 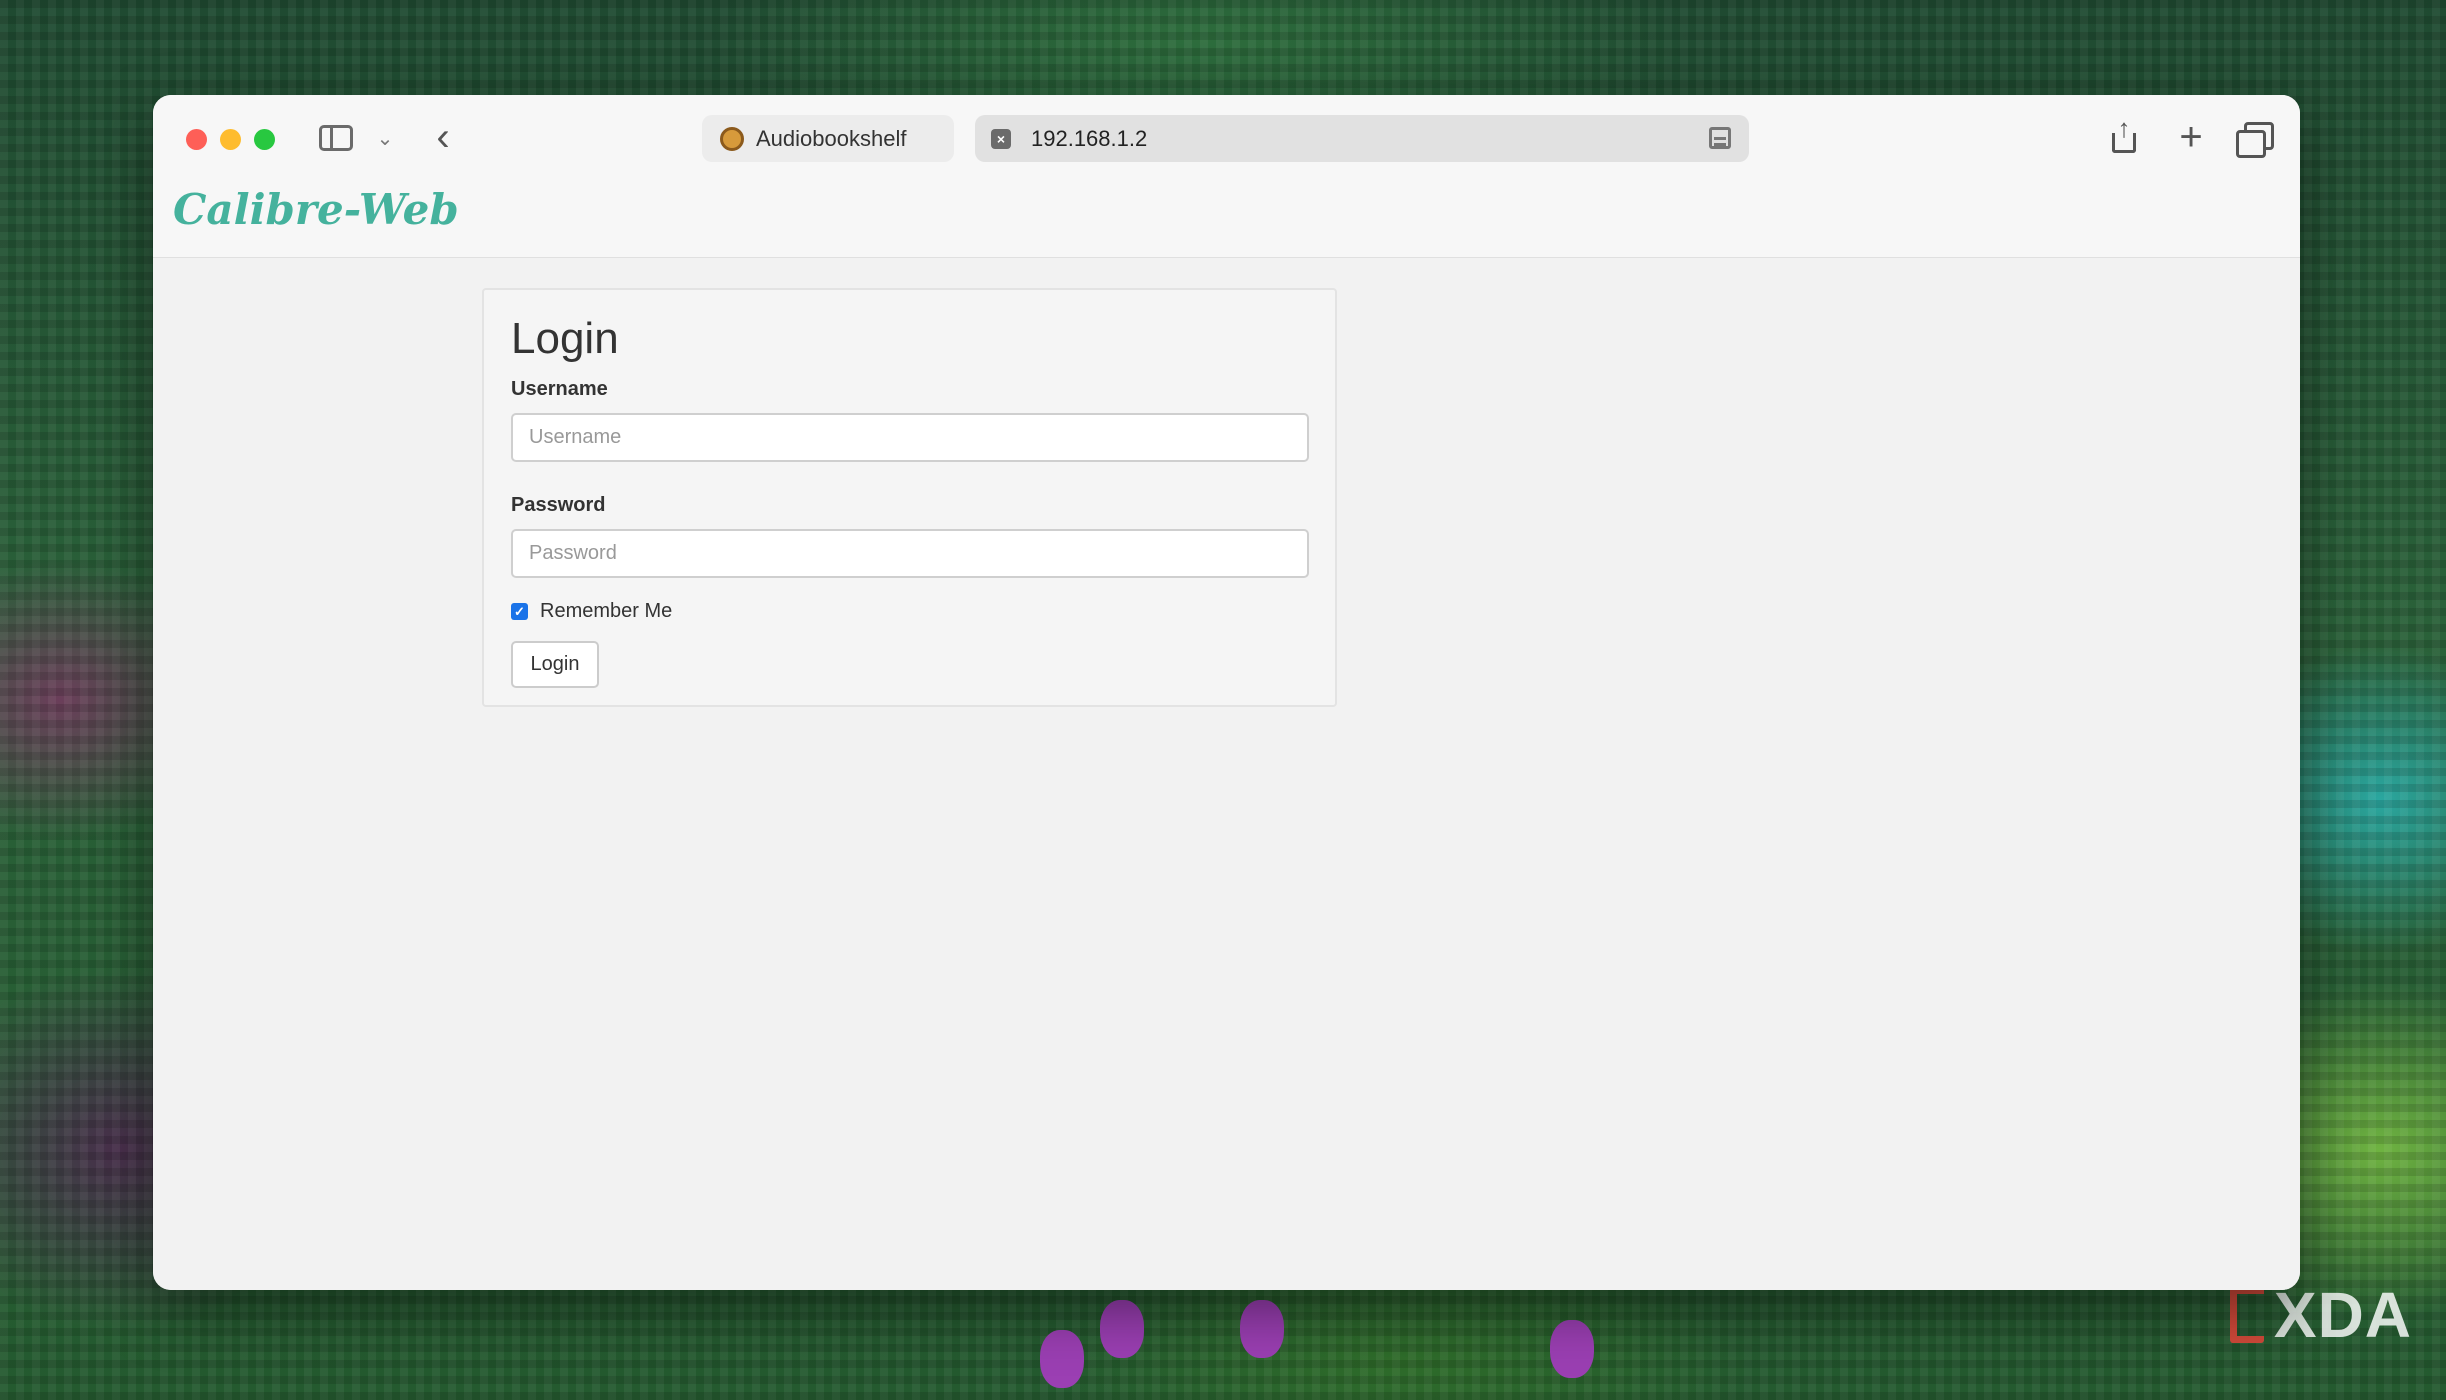 What do you see at coordinates (264, 139) in the screenshot?
I see `maximize-window-button` at bounding box center [264, 139].